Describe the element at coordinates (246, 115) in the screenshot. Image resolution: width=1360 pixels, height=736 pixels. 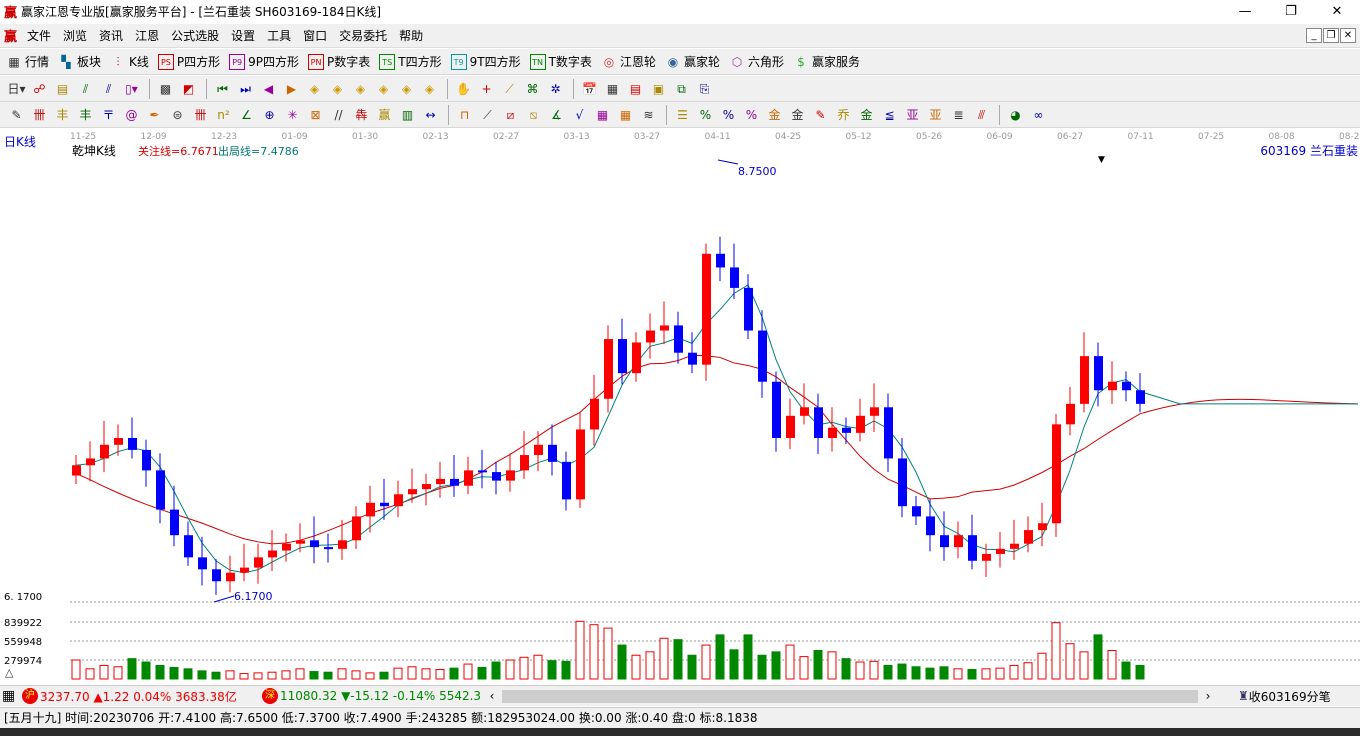
I see `angle-icon: ∠` at that location.